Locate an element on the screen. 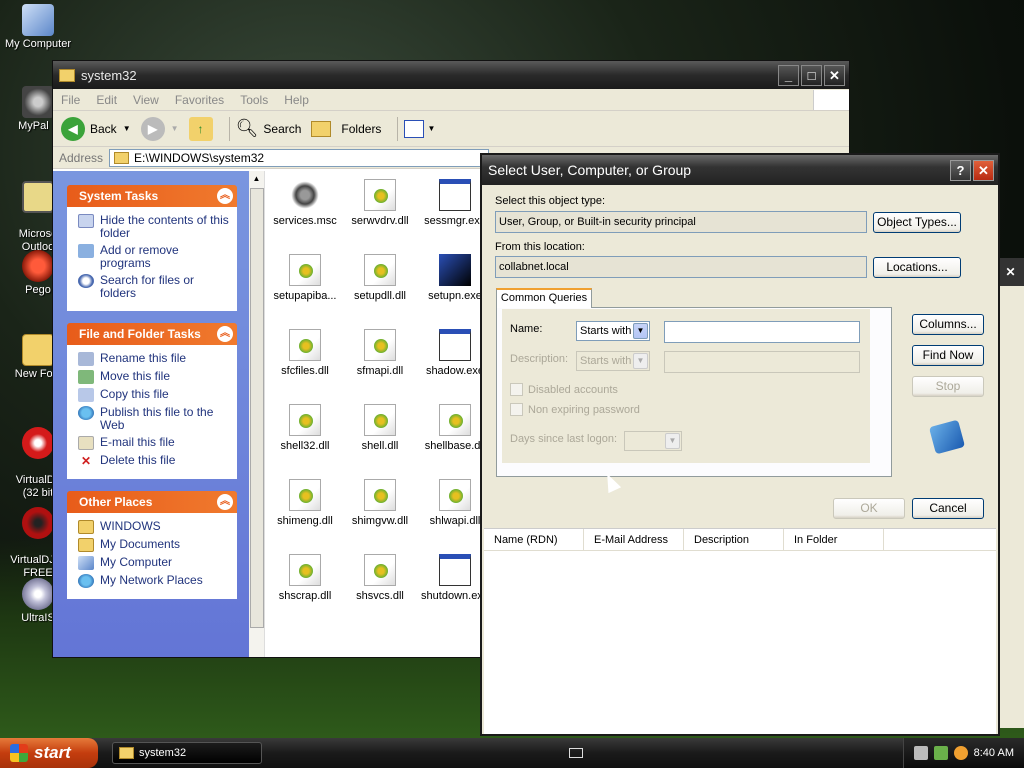 The height and width of the screenshot is (768, 1024). menu-view: View is located at coordinates (146, 100).